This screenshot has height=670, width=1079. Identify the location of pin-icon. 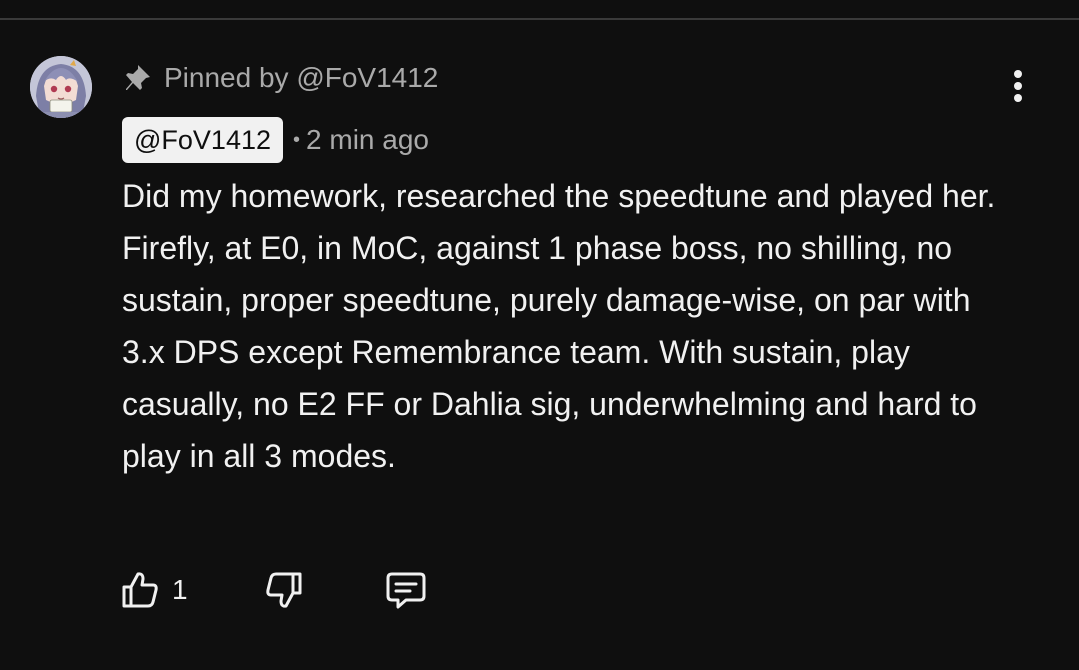
(138, 78).